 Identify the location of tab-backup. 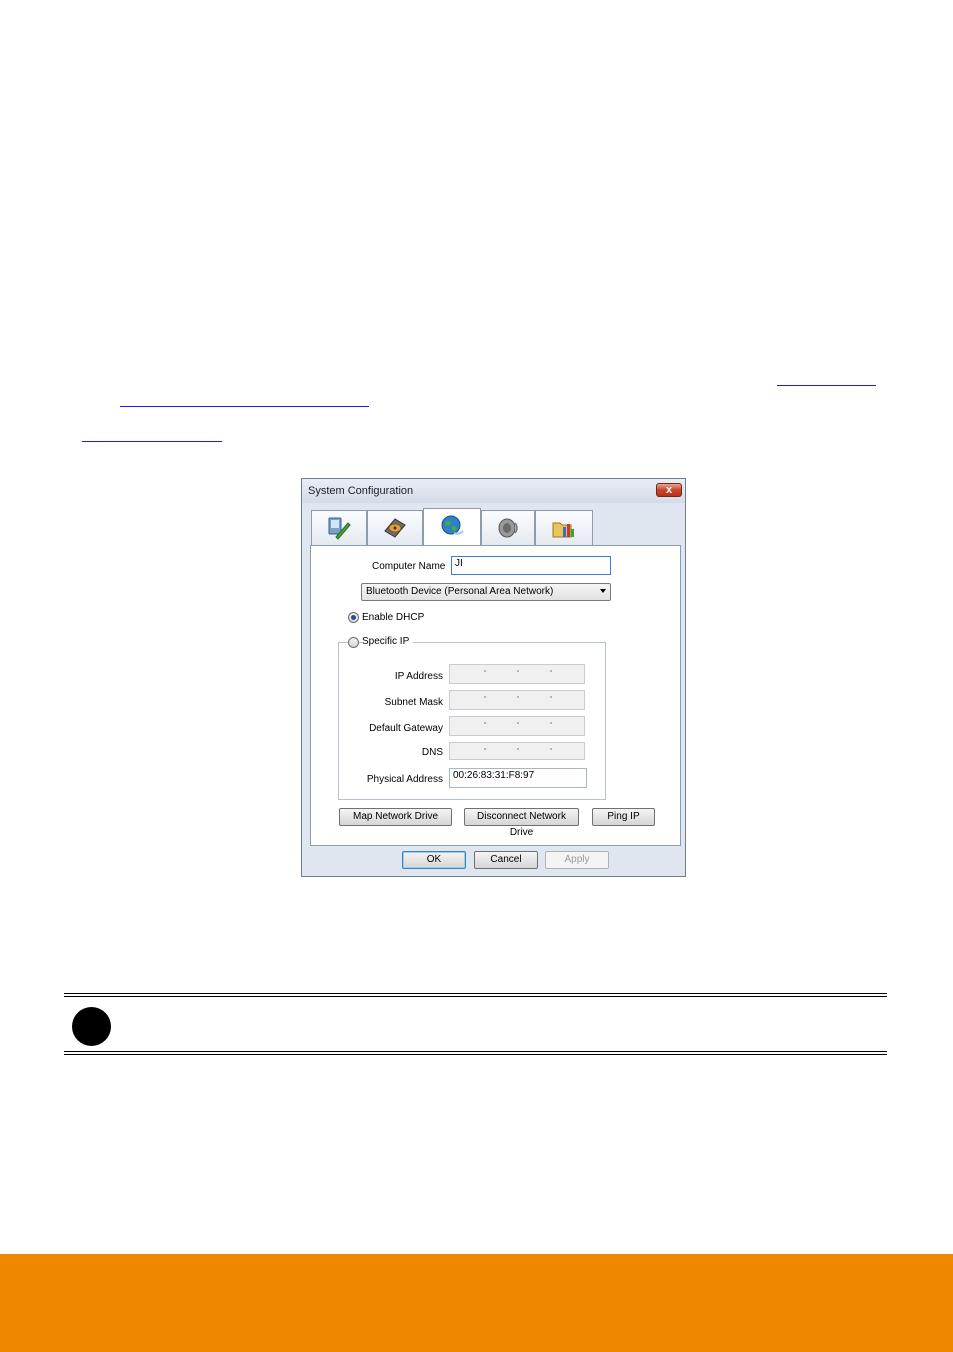
(564, 527).